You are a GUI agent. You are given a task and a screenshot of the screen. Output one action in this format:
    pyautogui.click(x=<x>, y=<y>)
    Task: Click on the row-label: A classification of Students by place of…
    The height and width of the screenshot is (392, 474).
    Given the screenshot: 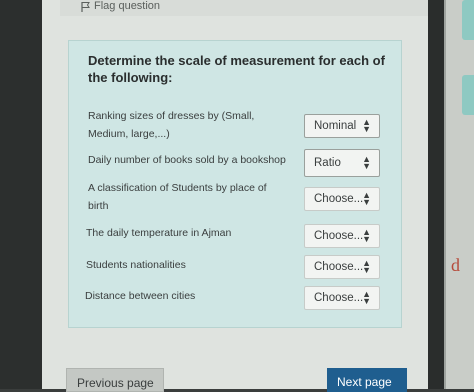 What is the action you would take?
    pyautogui.click(x=177, y=197)
    